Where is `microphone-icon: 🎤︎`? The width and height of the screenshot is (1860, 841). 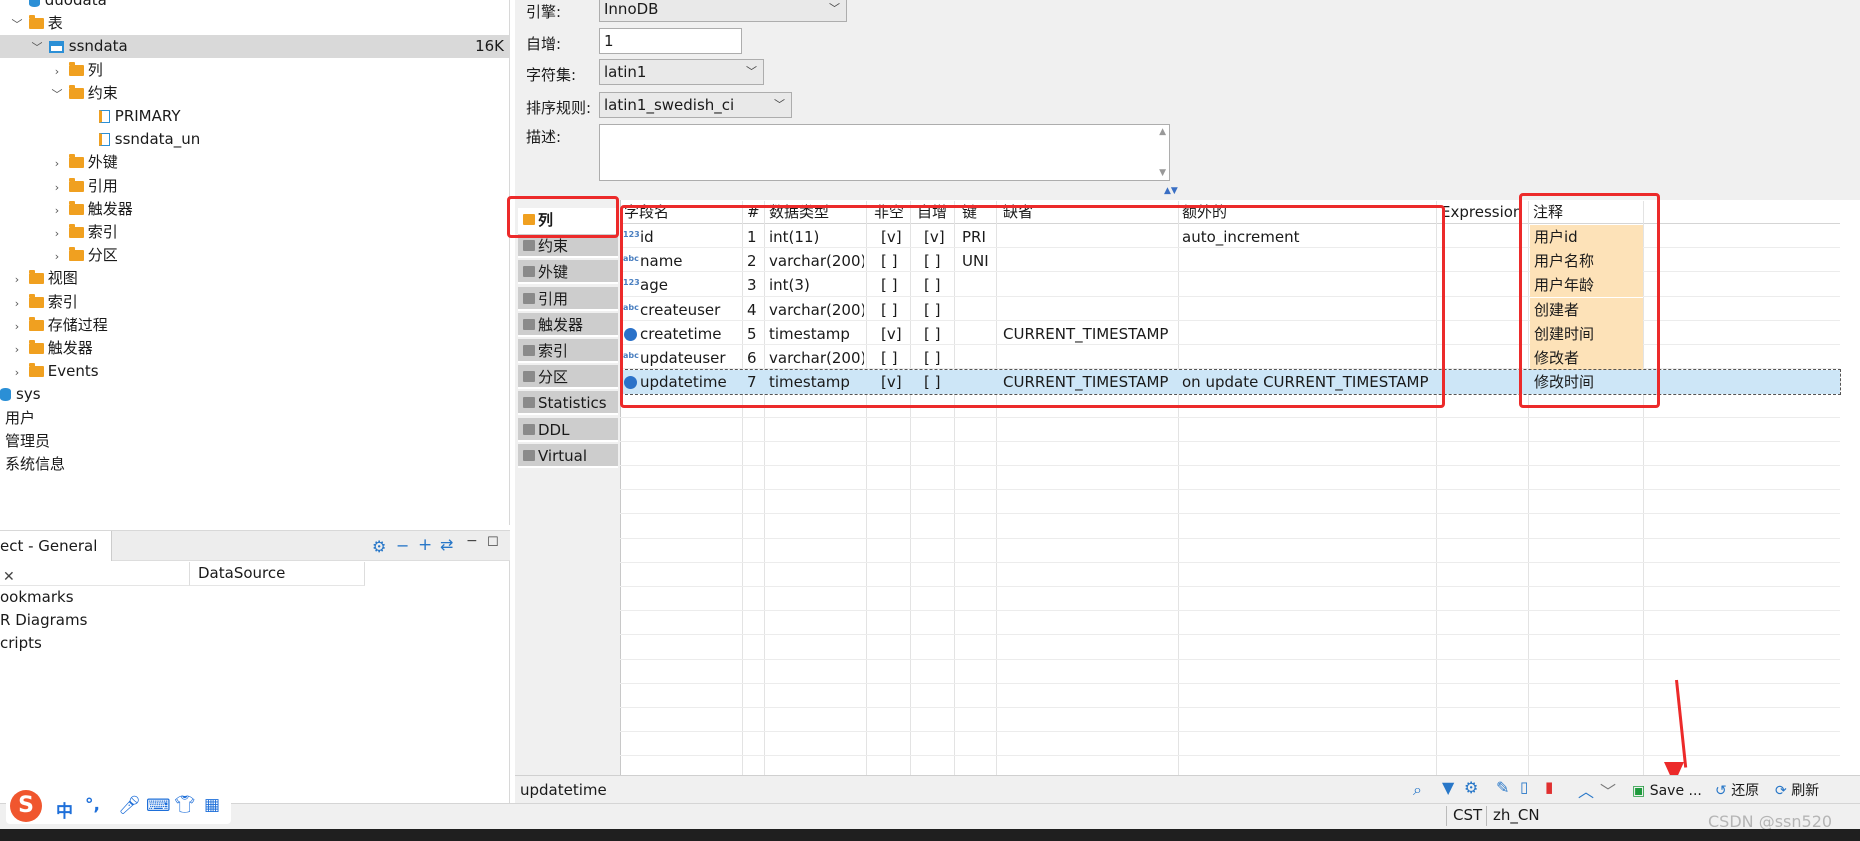 microphone-icon: 🎤︎ is located at coordinates (129, 805).